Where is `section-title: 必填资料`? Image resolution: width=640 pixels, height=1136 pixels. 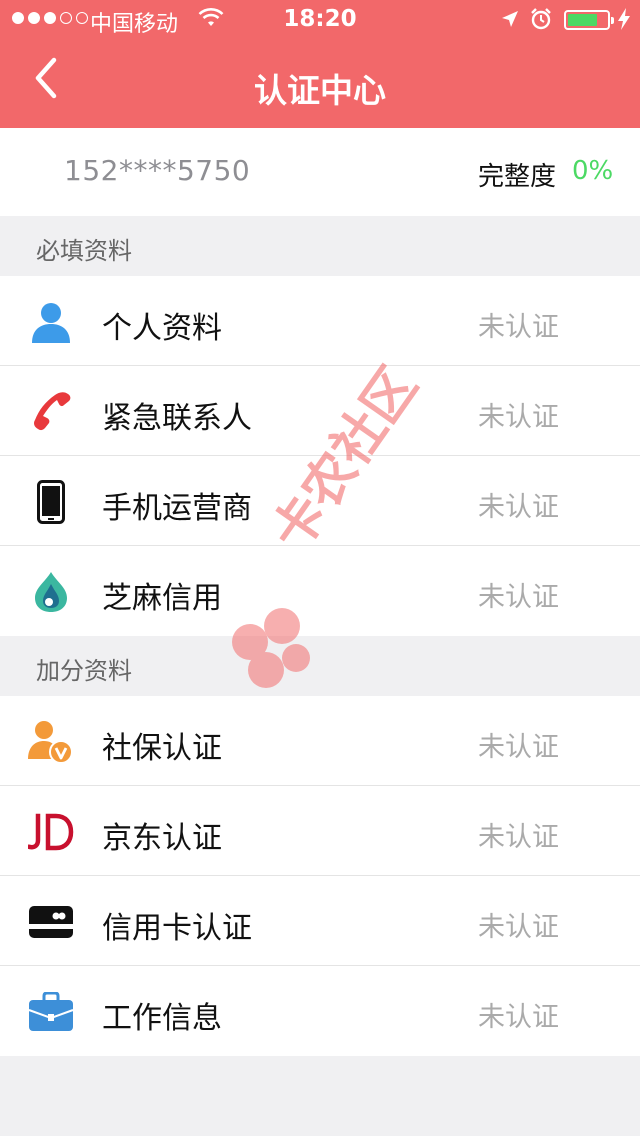
section-title: 必填资料 is located at coordinates (84, 251).